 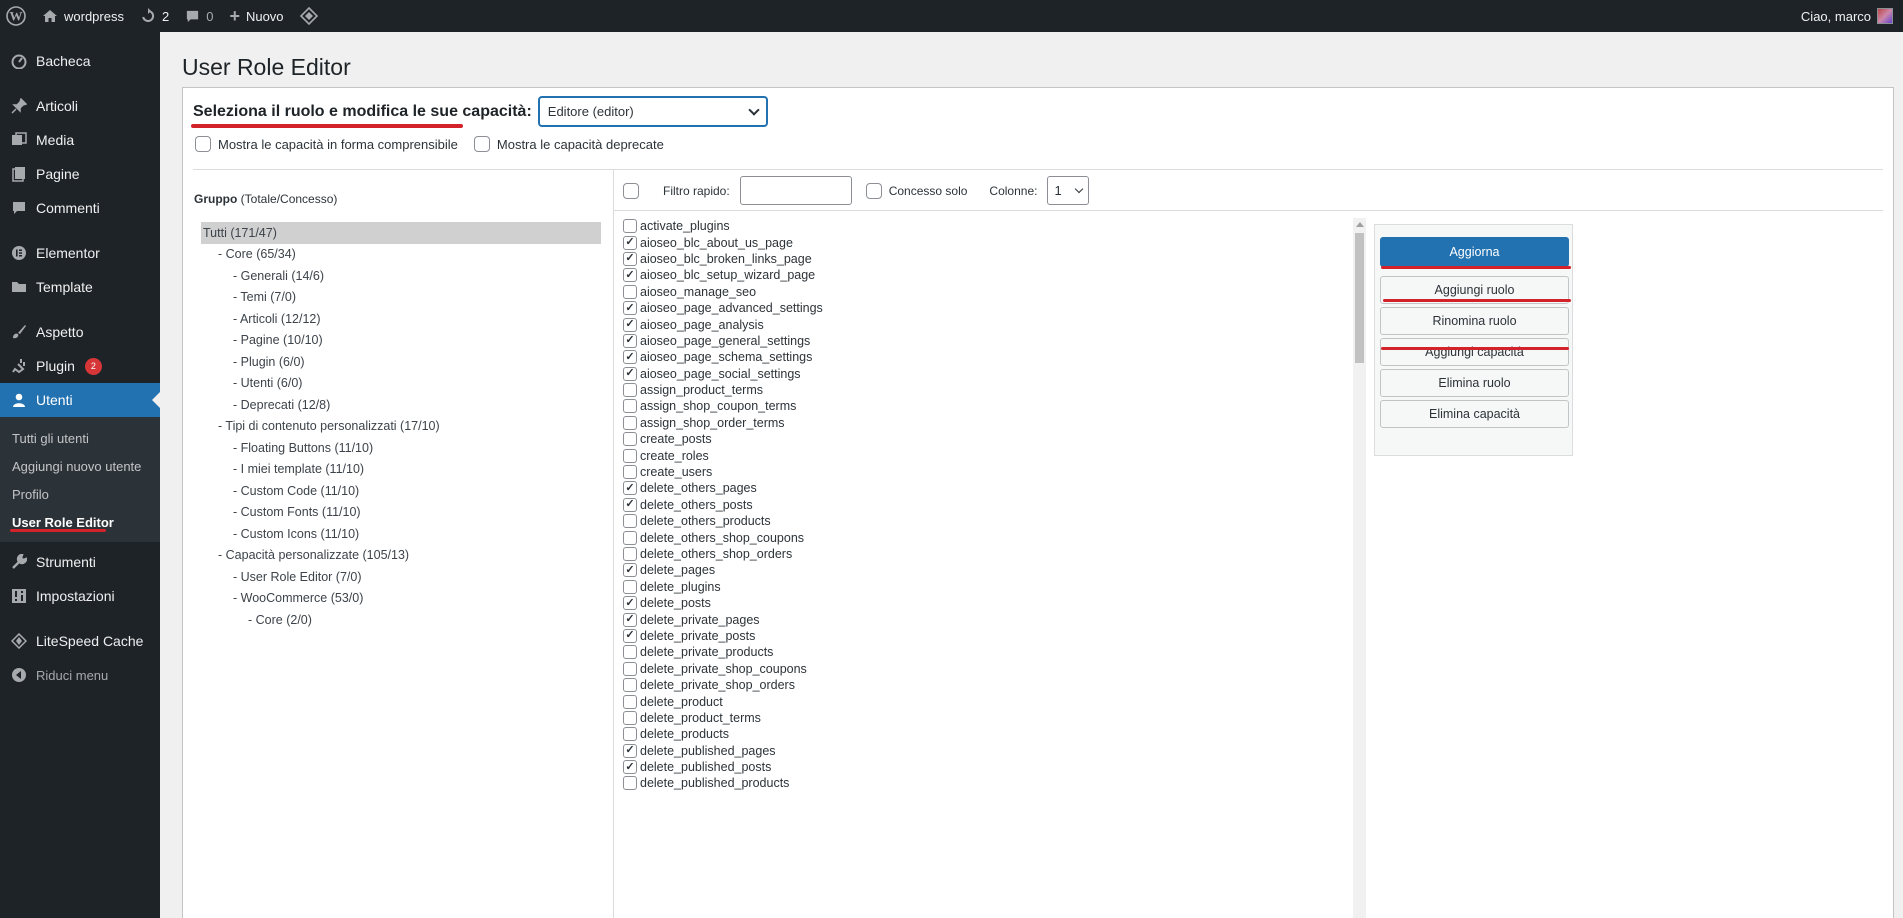 I want to click on menu-litespeed: LiteSpeed Cache, so click(x=80, y=641).